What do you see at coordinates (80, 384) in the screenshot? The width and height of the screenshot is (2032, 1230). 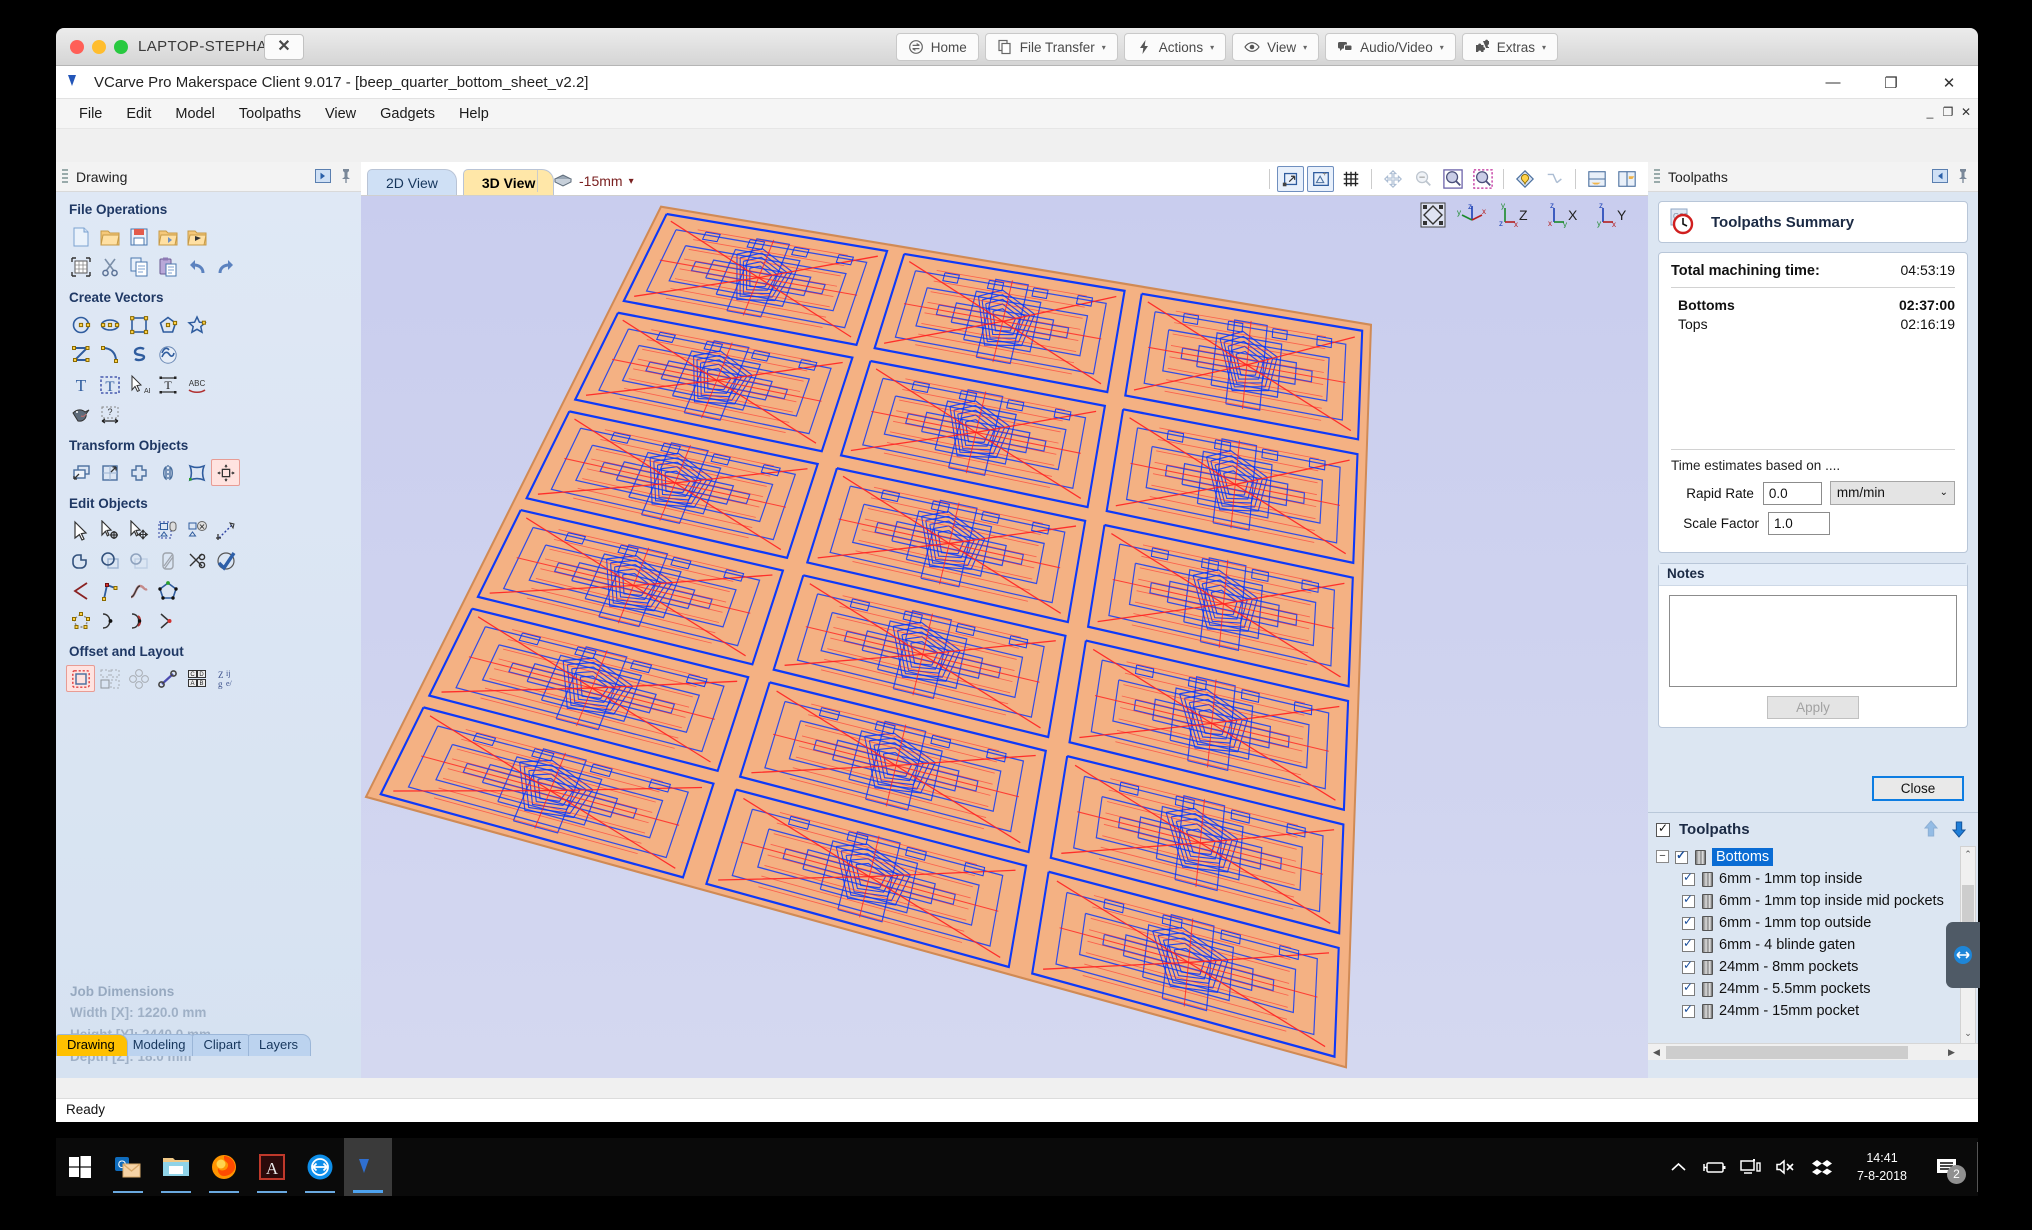 I see `create-text-icon: T` at bounding box center [80, 384].